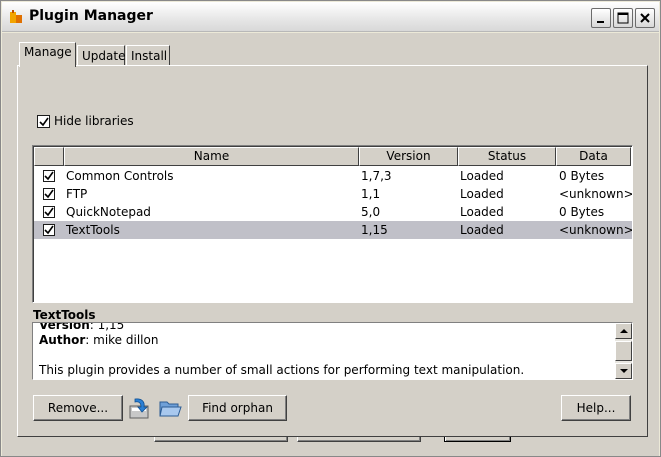  What do you see at coordinates (16, 17) in the screenshot?
I see `app-icon` at bounding box center [16, 17].